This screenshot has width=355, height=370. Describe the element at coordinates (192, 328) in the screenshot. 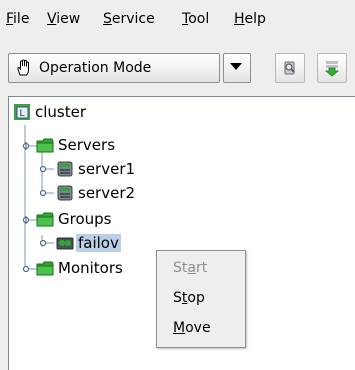

I see `menu-item-move: Move` at that location.